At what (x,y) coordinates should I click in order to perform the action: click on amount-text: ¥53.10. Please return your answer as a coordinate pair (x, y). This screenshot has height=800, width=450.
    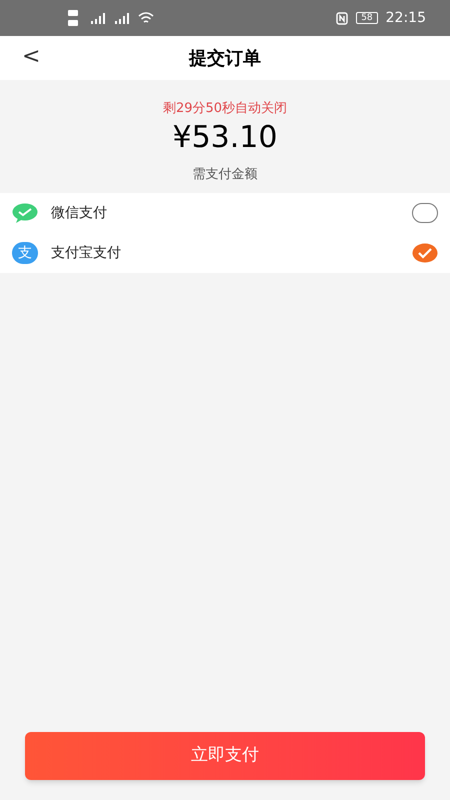
    Looking at the image, I should click on (225, 138).